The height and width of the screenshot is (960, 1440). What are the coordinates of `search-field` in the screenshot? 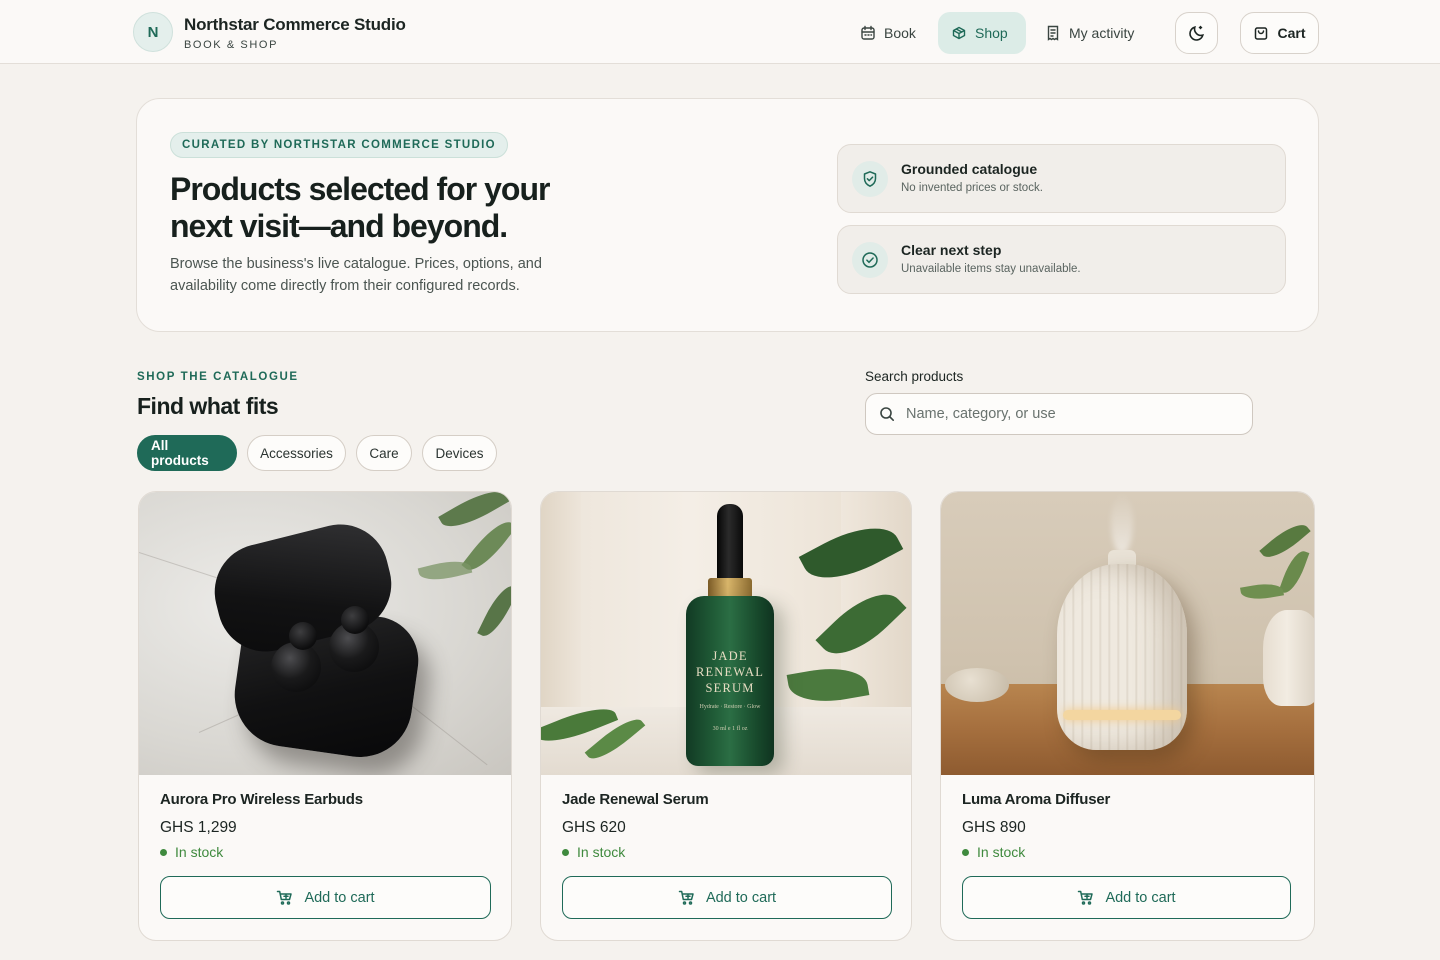 It's located at (1059, 414).